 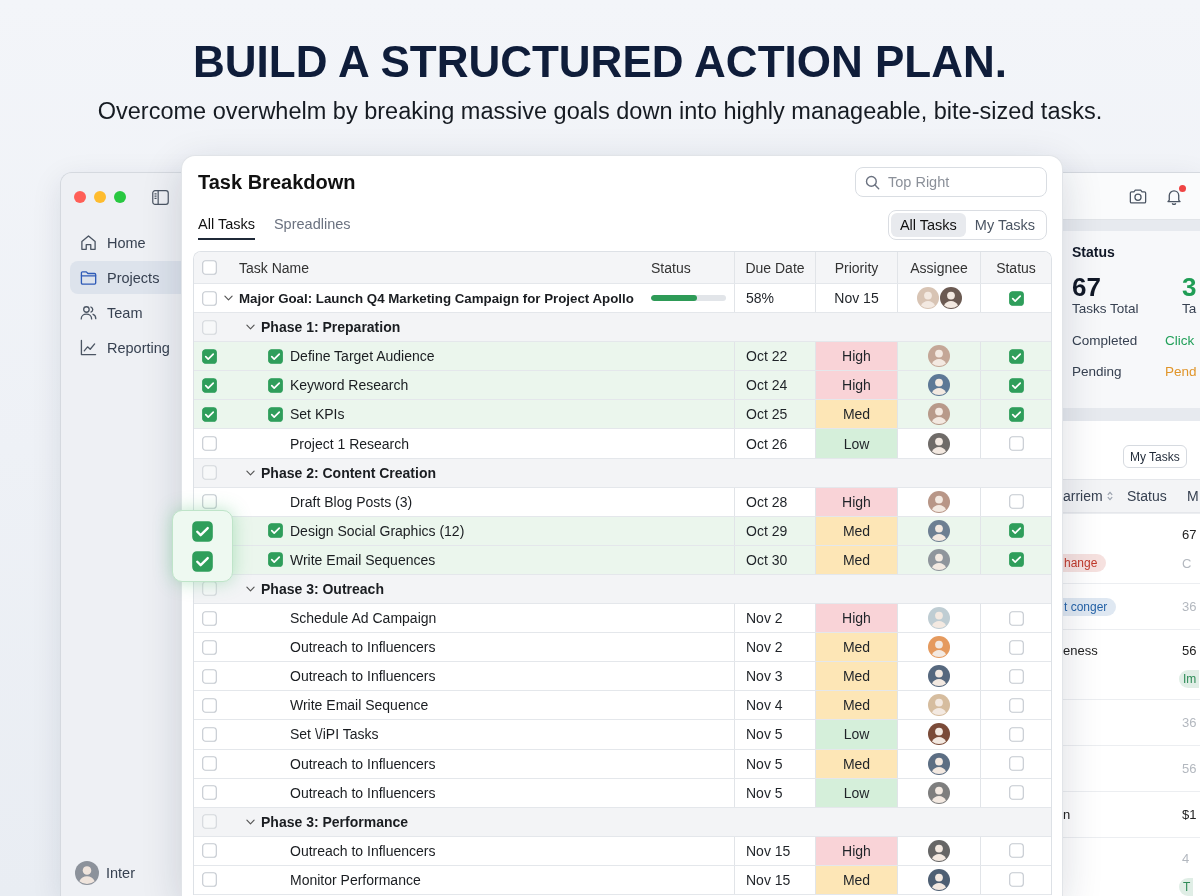 What do you see at coordinates (767, 501) in the screenshot?
I see `due-date: Oct 28` at bounding box center [767, 501].